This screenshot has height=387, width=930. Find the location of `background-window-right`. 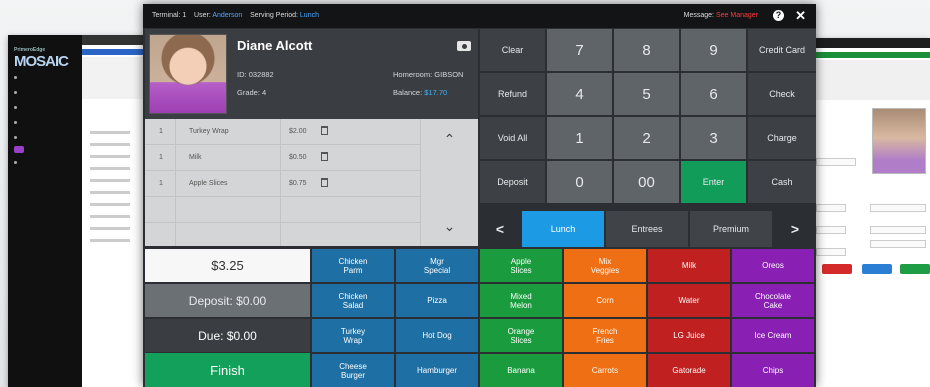

background-window-right is located at coordinates (869, 212).